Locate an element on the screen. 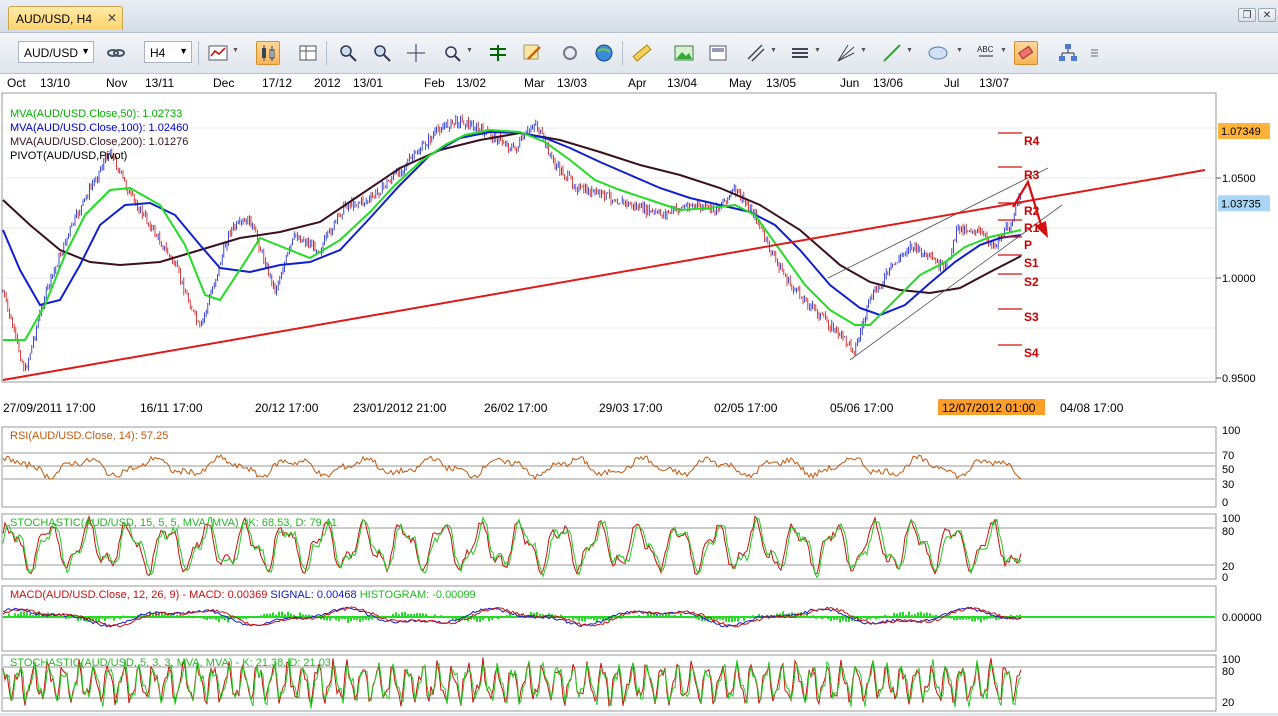 The height and width of the screenshot is (716, 1278). pivot-label: R4 is located at coordinates (1032, 141).